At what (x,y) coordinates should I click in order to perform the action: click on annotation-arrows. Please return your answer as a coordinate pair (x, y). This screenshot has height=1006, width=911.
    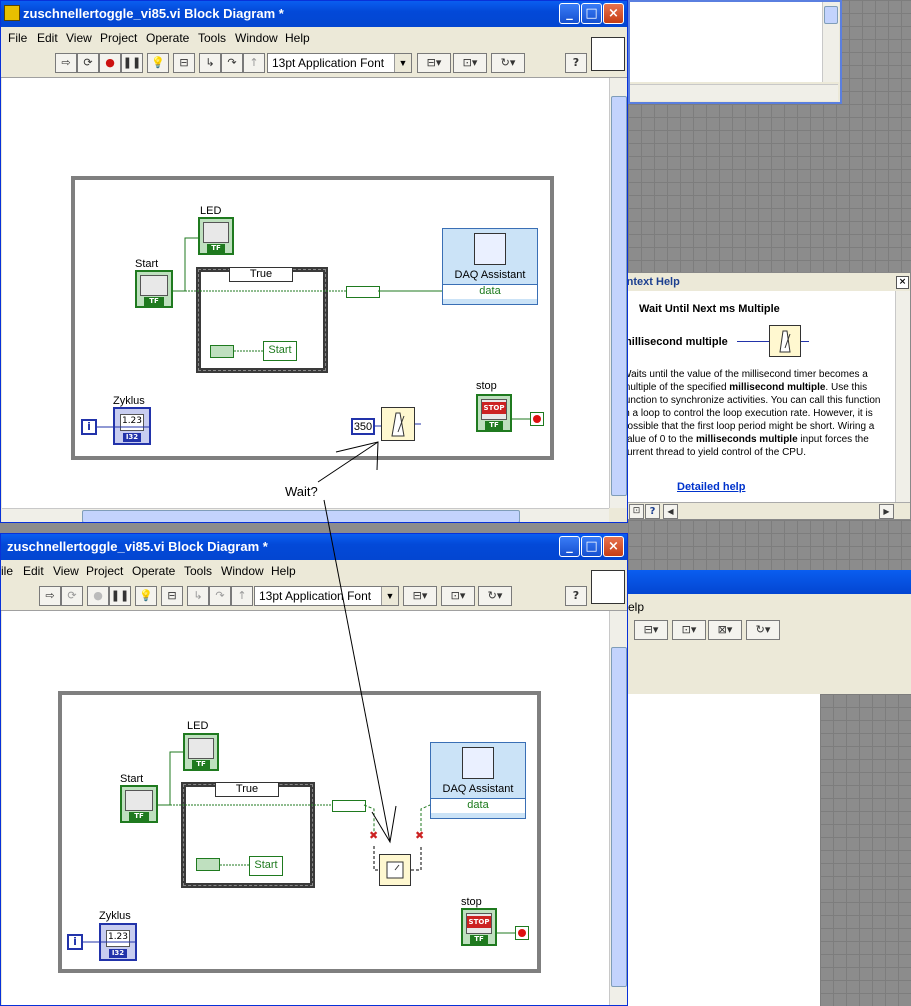
    Looking at the image, I should click on (357, 642).